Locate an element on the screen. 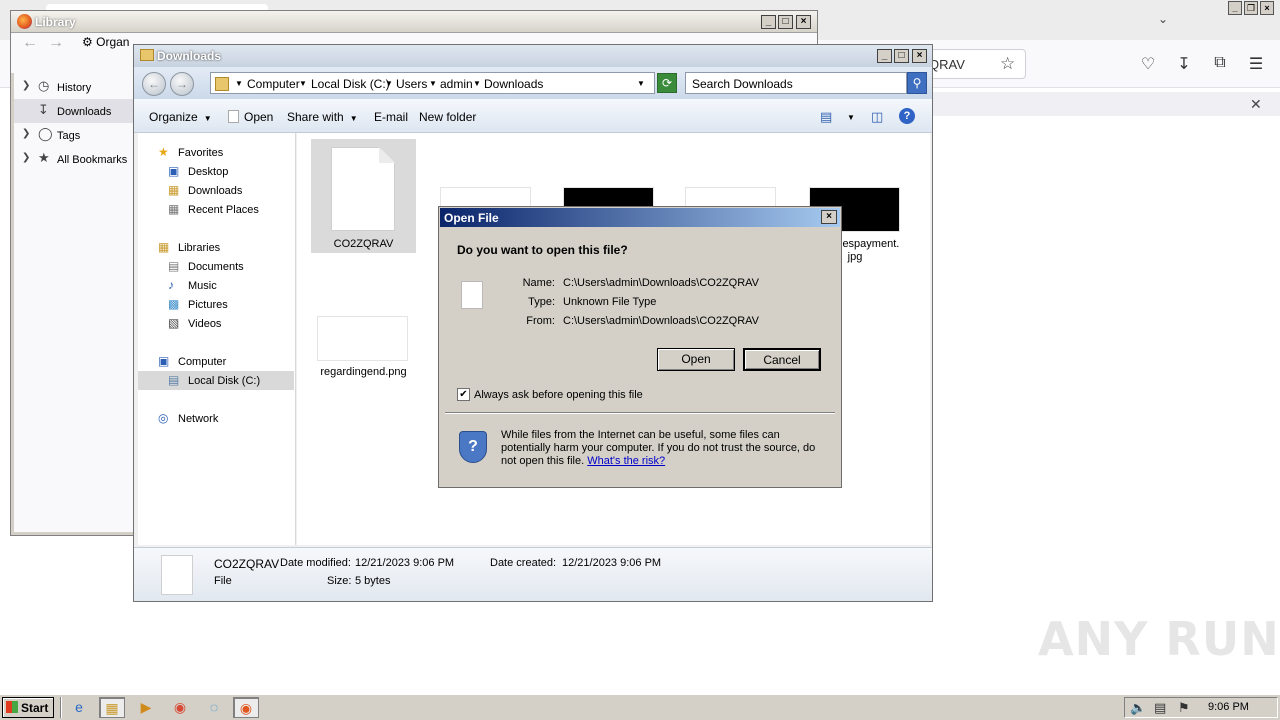 Image resolution: width=1280 pixels, height=720 pixels. downloads-icon: ↧ is located at coordinates (1184, 64).